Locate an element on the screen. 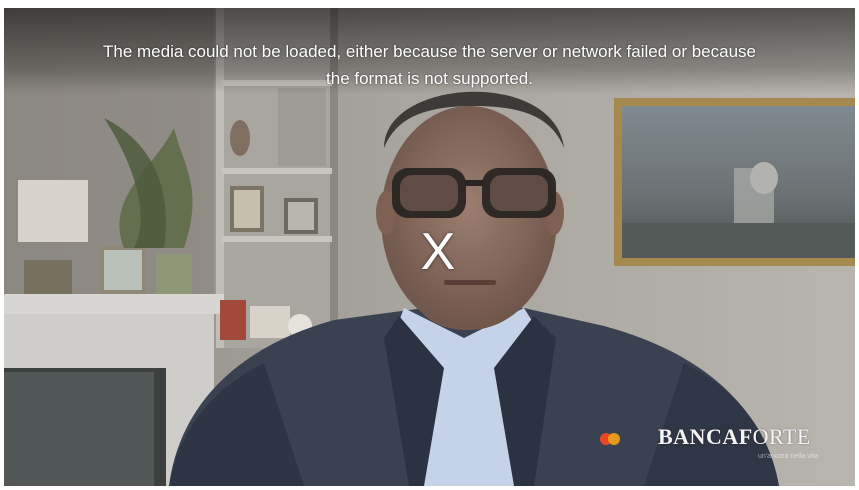 This screenshot has height=490, width=859. close-icon: X is located at coordinates (438, 252).